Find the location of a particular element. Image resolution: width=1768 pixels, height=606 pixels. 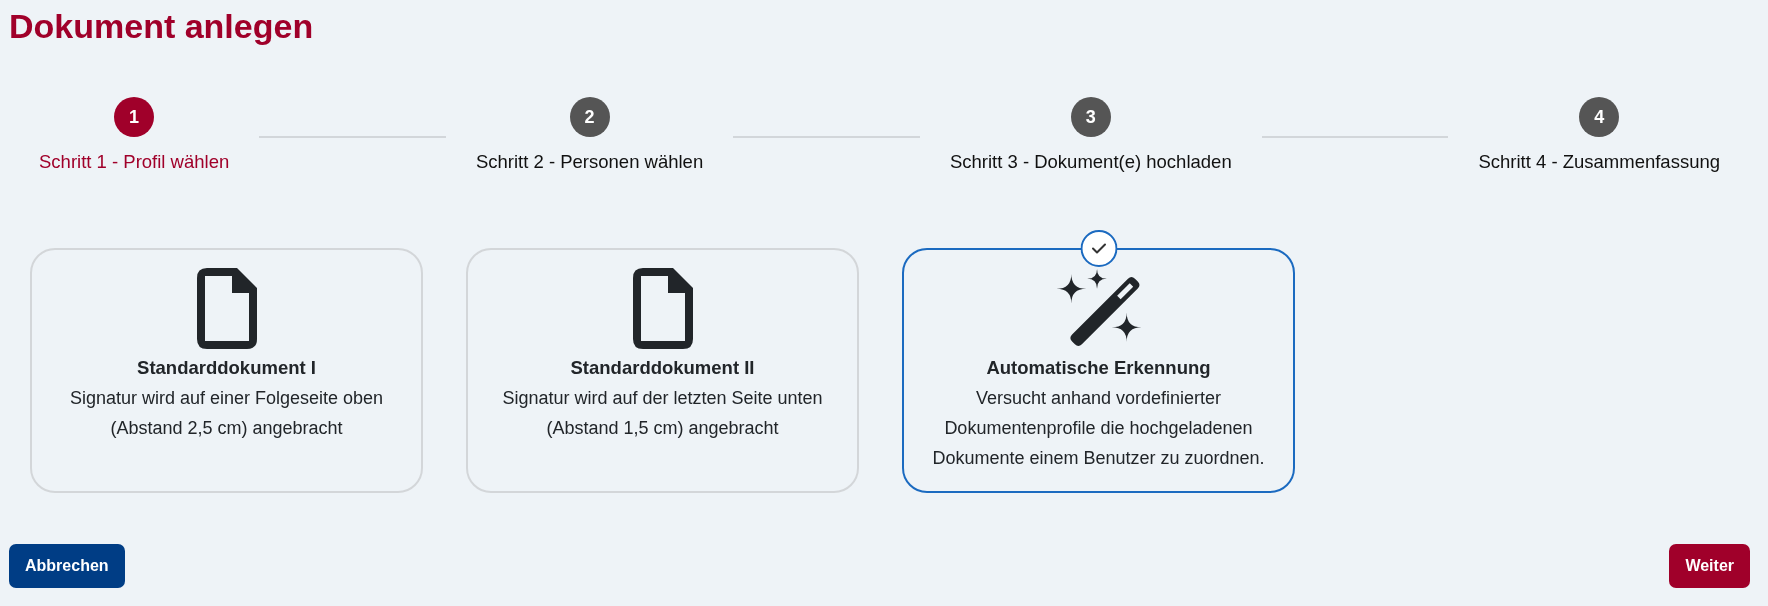

cancel-button: Abbrechen is located at coordinates (67, 566).